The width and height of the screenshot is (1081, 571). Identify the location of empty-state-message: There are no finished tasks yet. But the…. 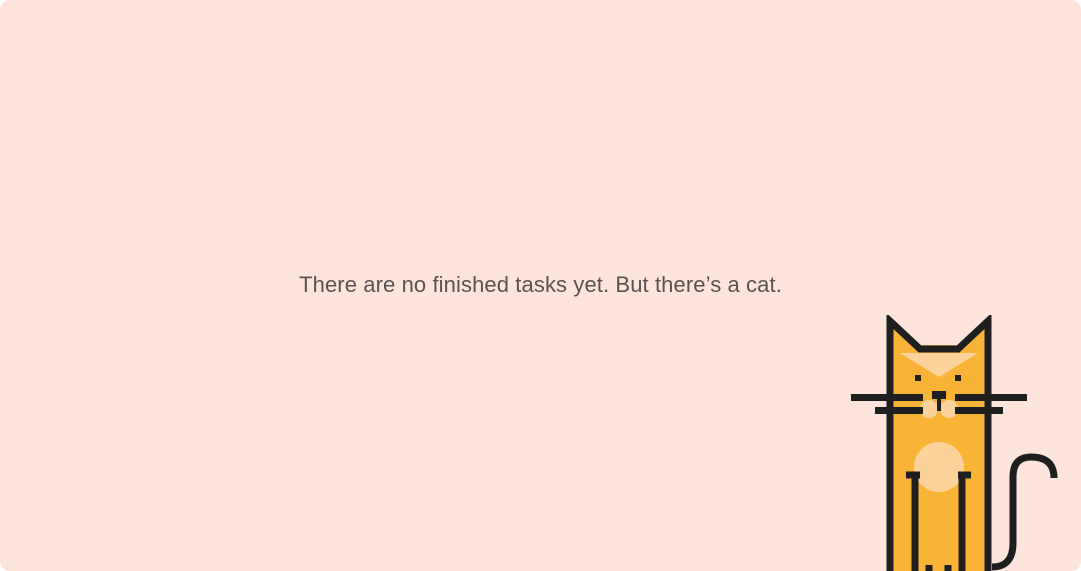
(540, 284).